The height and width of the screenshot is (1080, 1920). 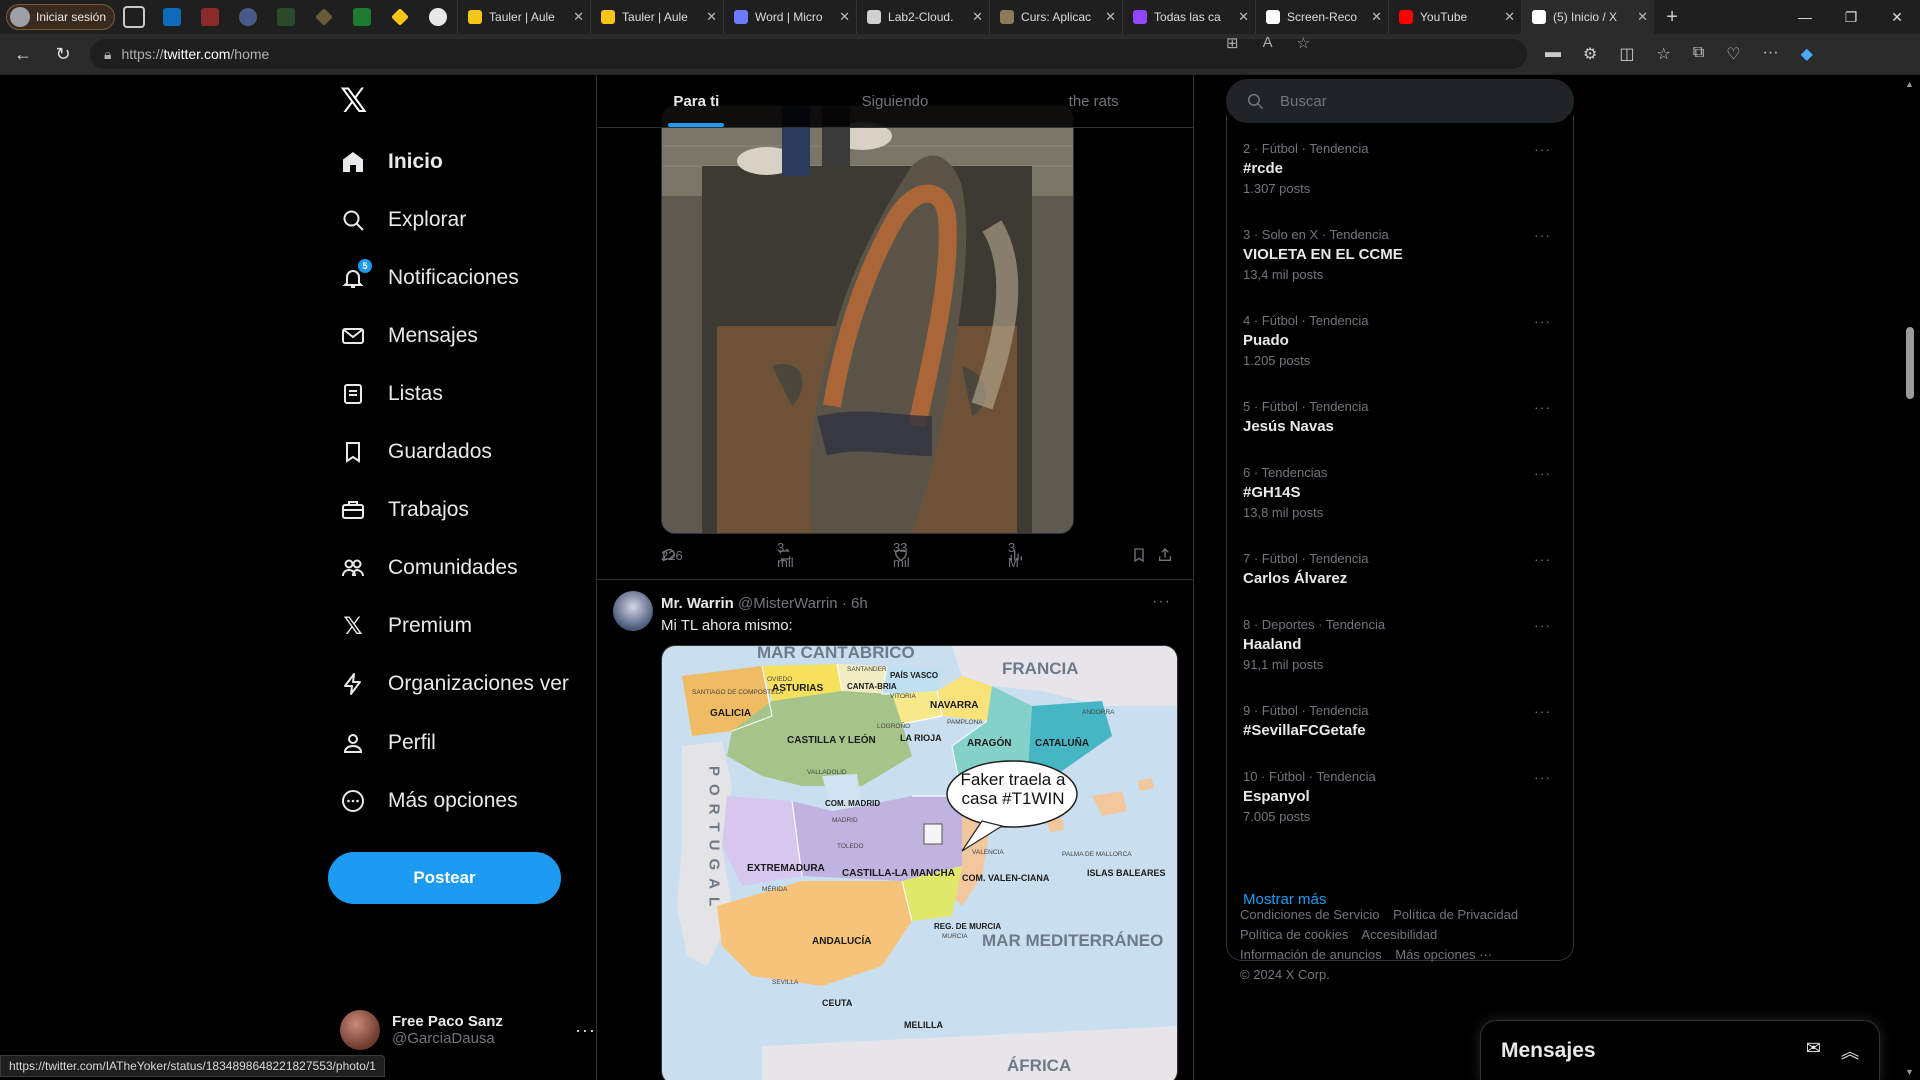 I want to click on nav-item-perfil: Perfil, so click(x=388, y=743).